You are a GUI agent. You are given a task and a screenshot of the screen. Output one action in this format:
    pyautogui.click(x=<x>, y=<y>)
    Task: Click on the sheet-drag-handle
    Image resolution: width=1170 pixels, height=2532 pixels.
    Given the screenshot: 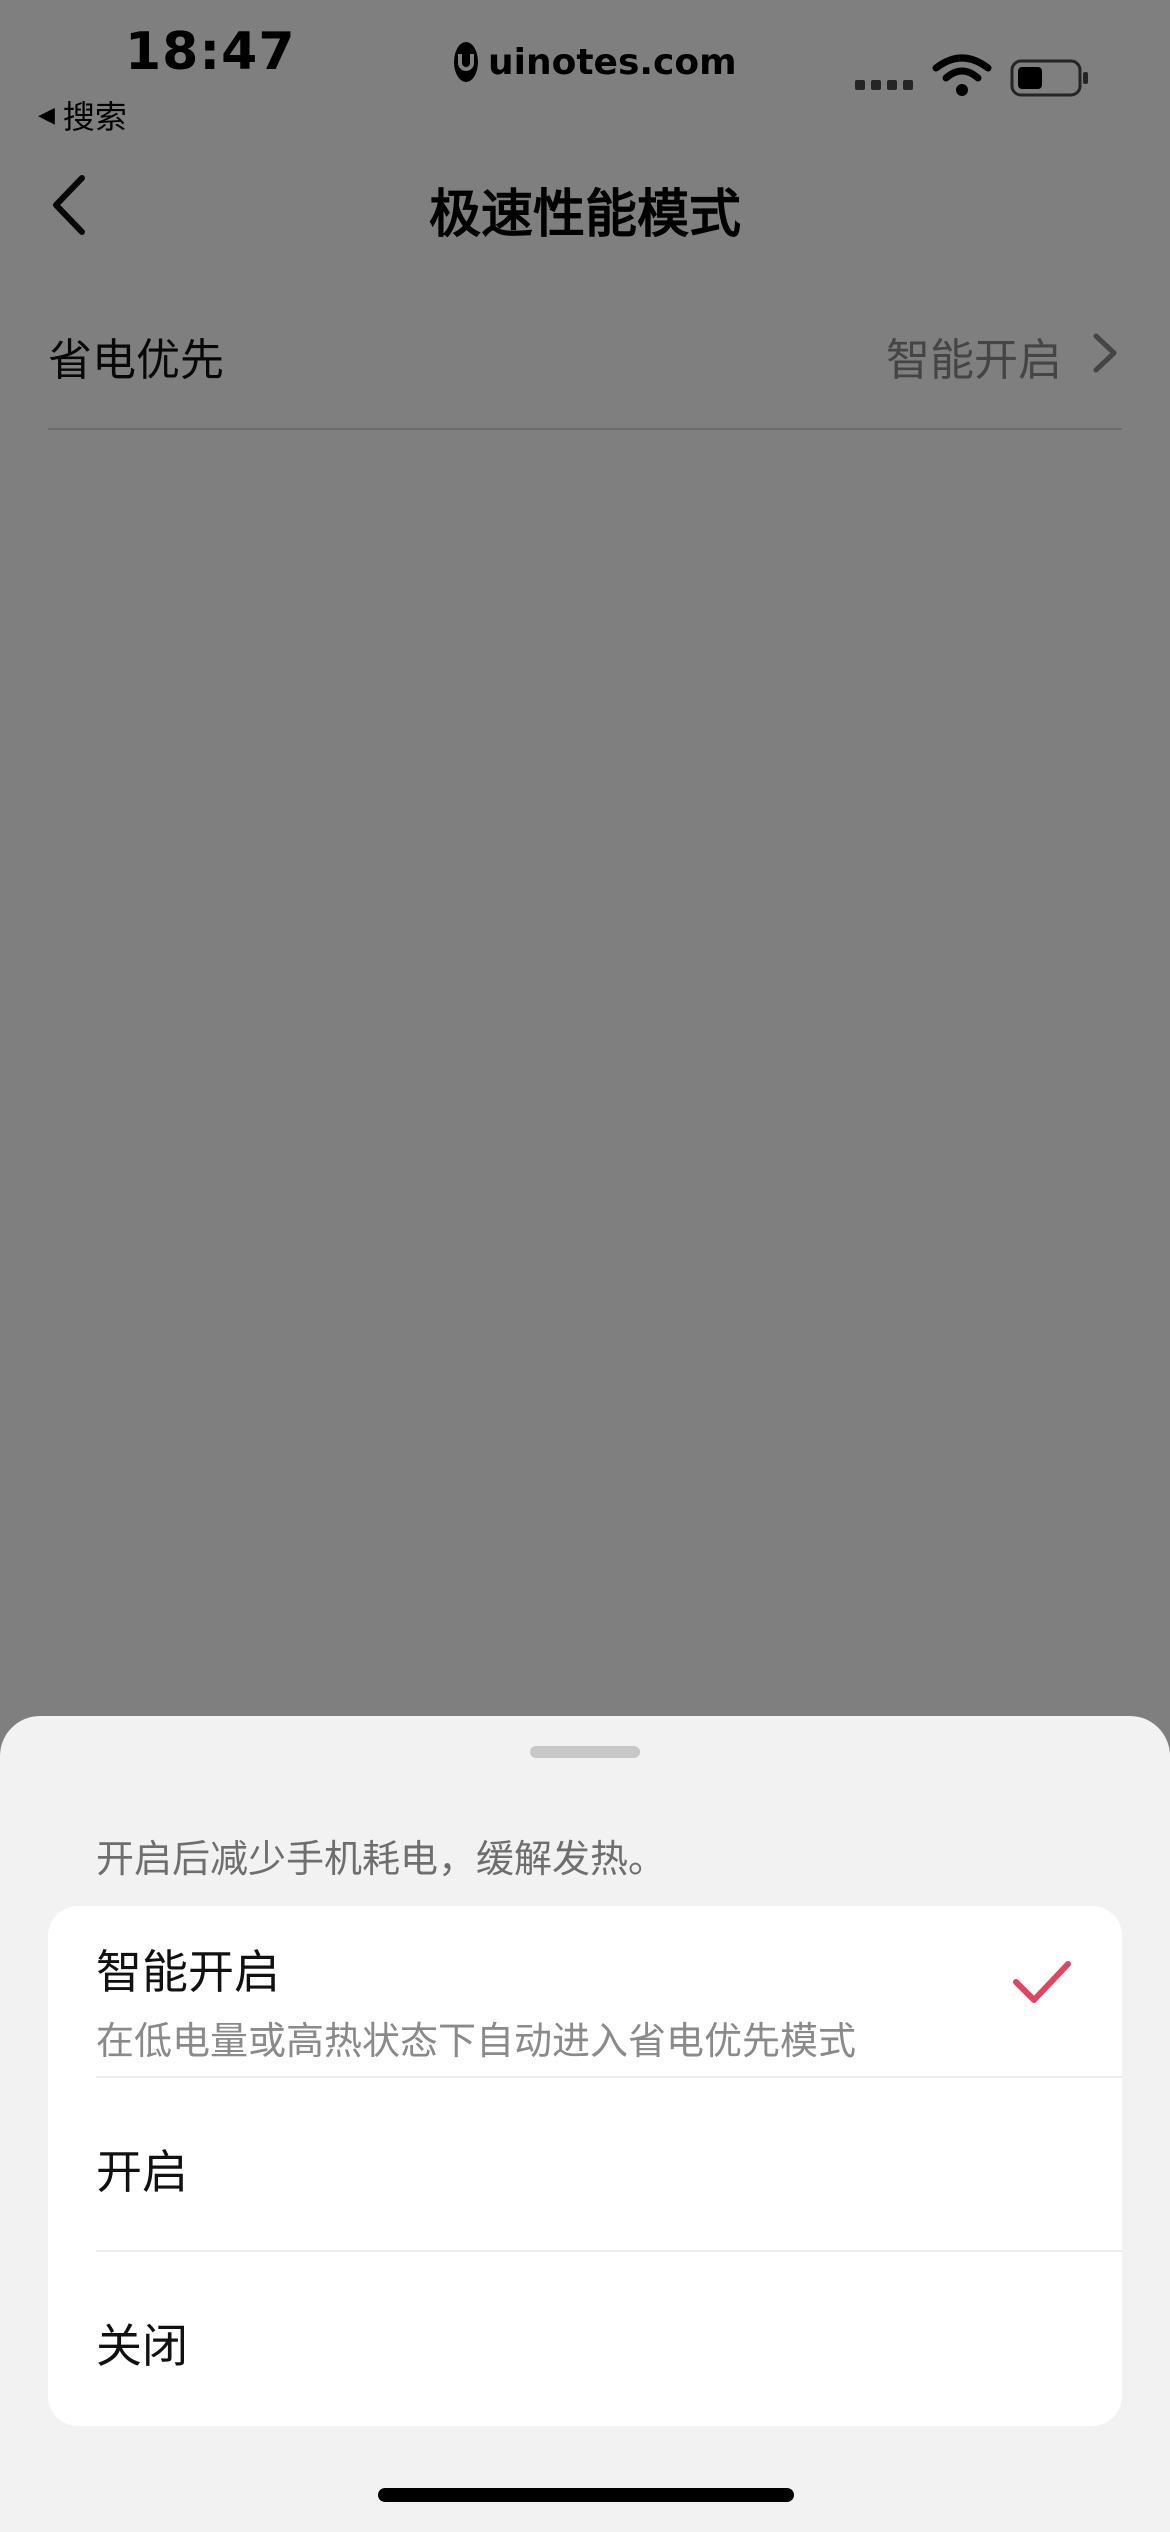 What is the action you would take?
    pyautogui.click(x=585, y=1752)
    